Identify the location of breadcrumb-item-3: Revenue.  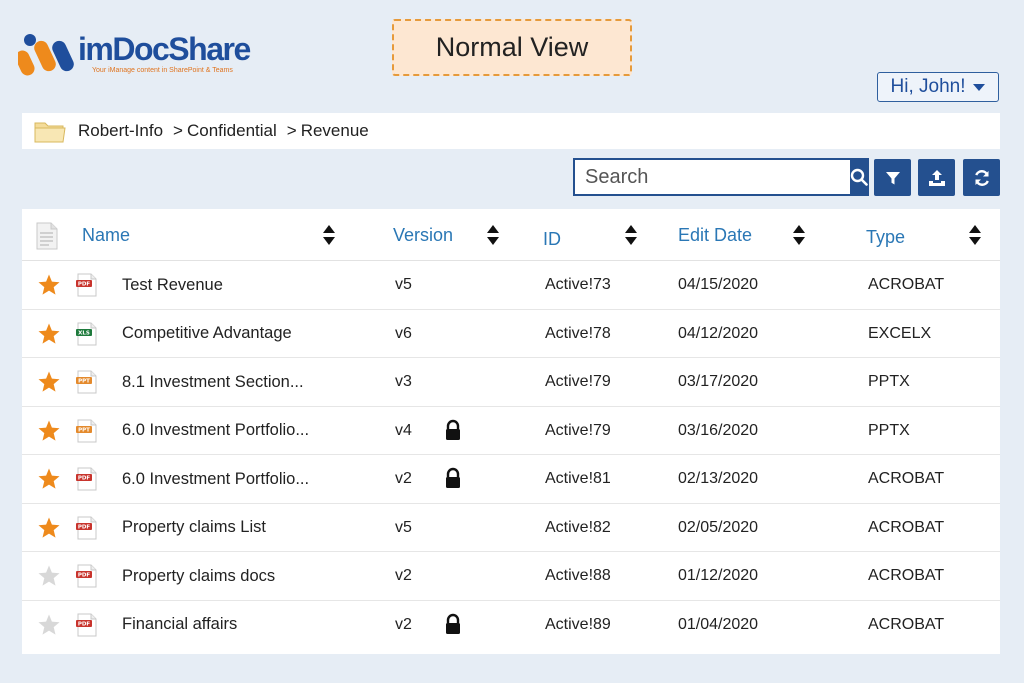
(335, 131).